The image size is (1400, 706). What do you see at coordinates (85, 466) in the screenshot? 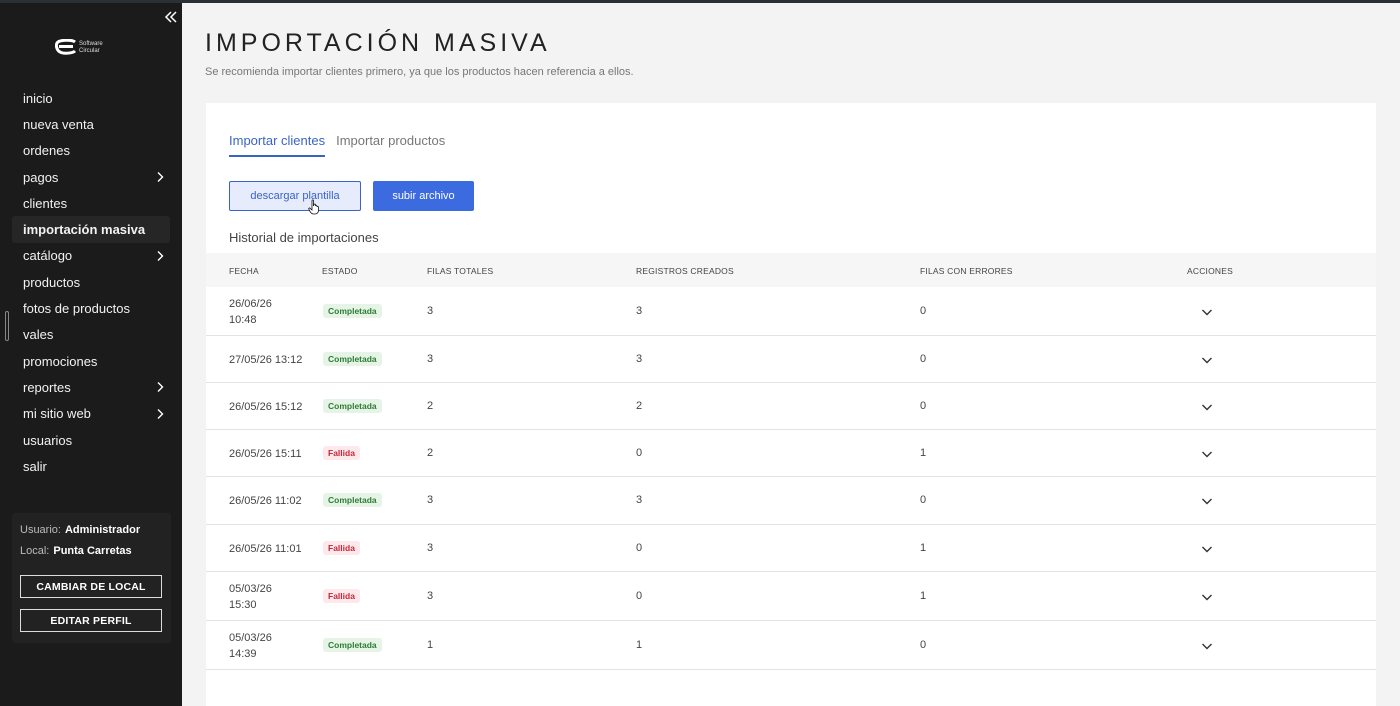
I see `sidebar-item-salir: salir` at bounding box center [85, 466].